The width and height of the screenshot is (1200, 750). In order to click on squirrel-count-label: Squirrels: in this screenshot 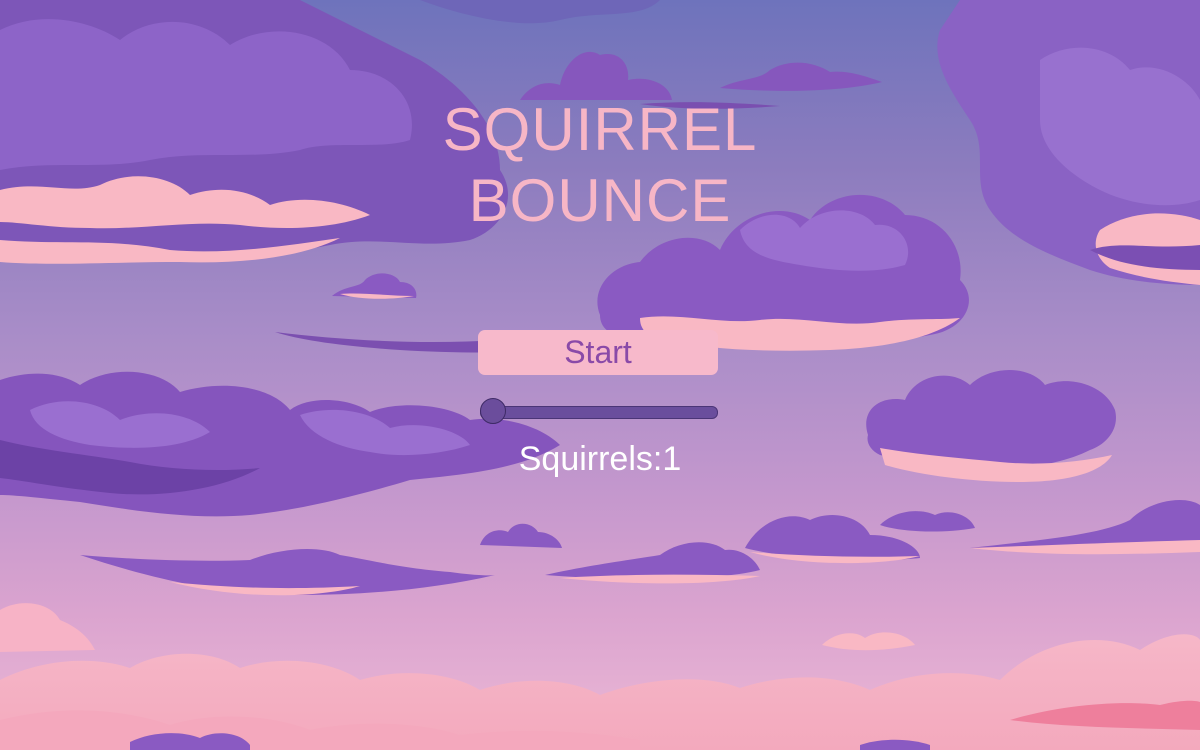, I will do `click(590, 459)`.